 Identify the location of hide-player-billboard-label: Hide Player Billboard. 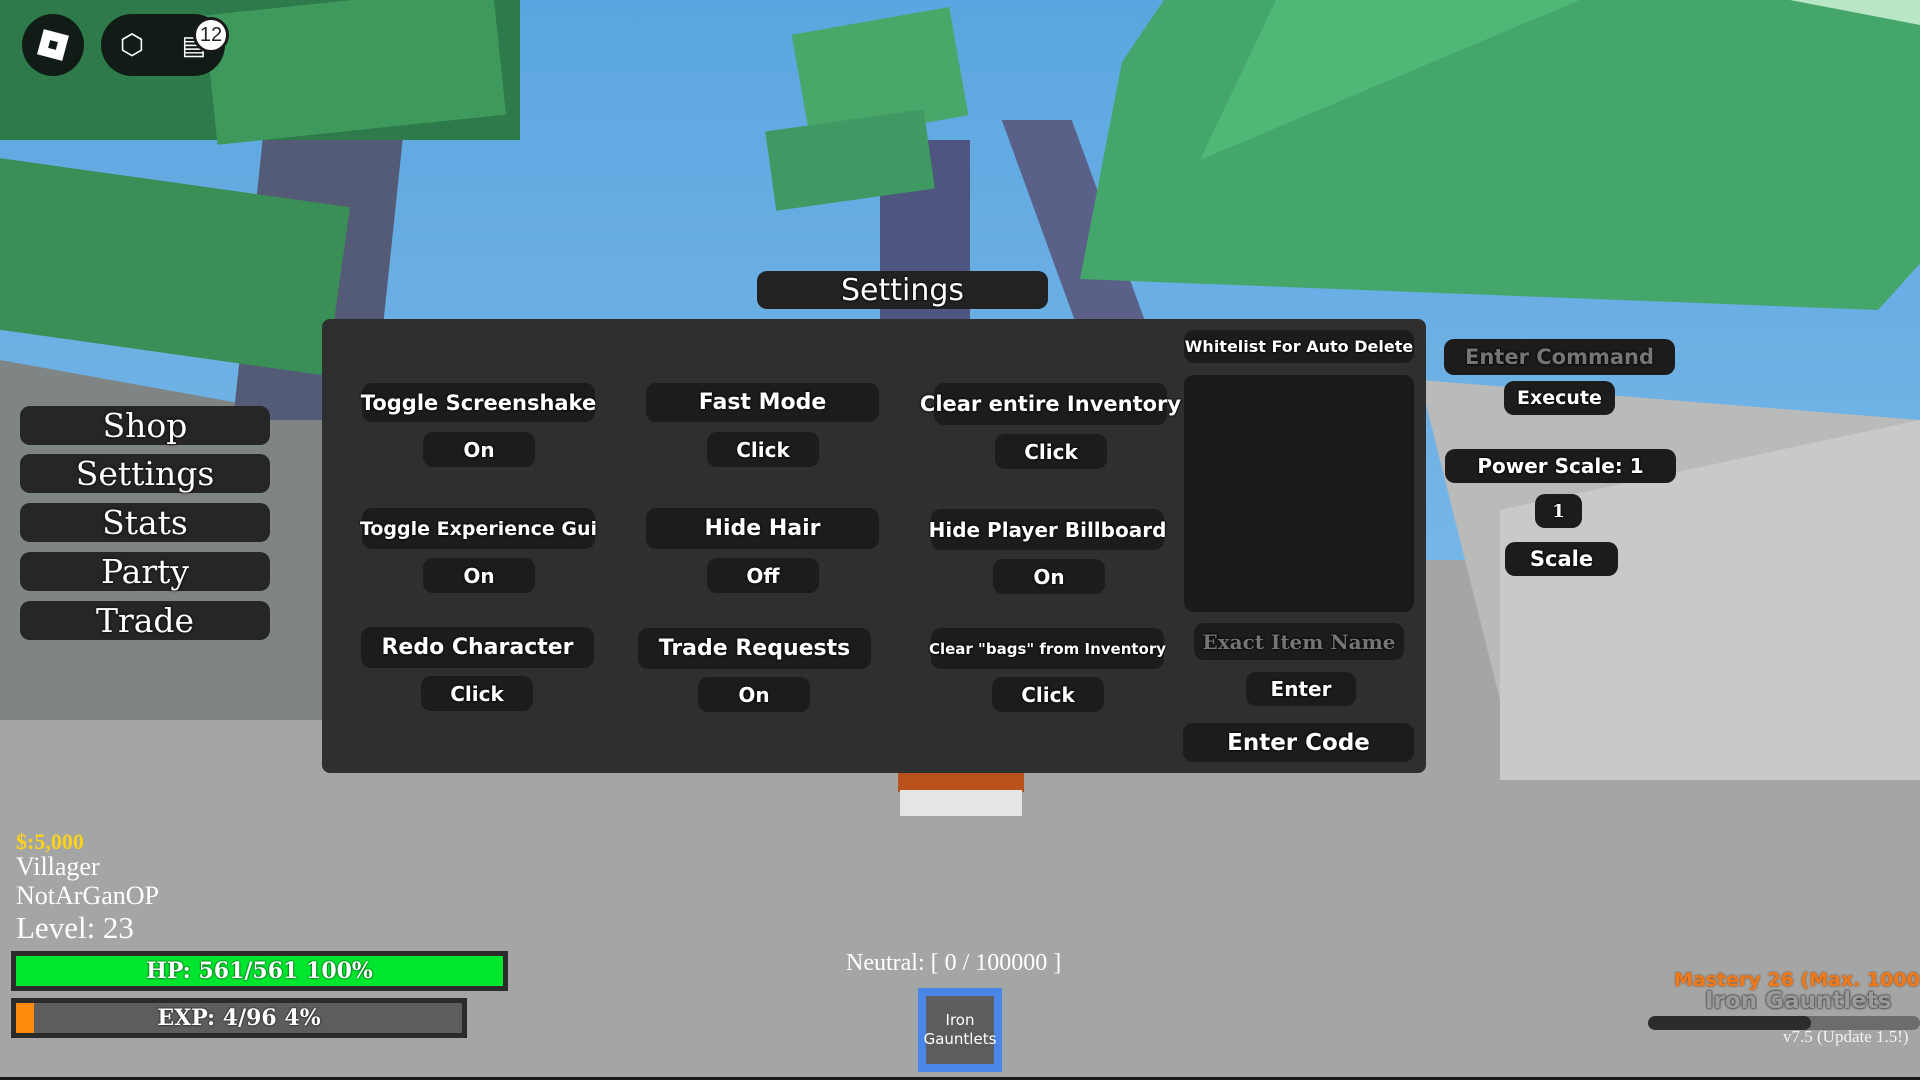
(1047, 529).